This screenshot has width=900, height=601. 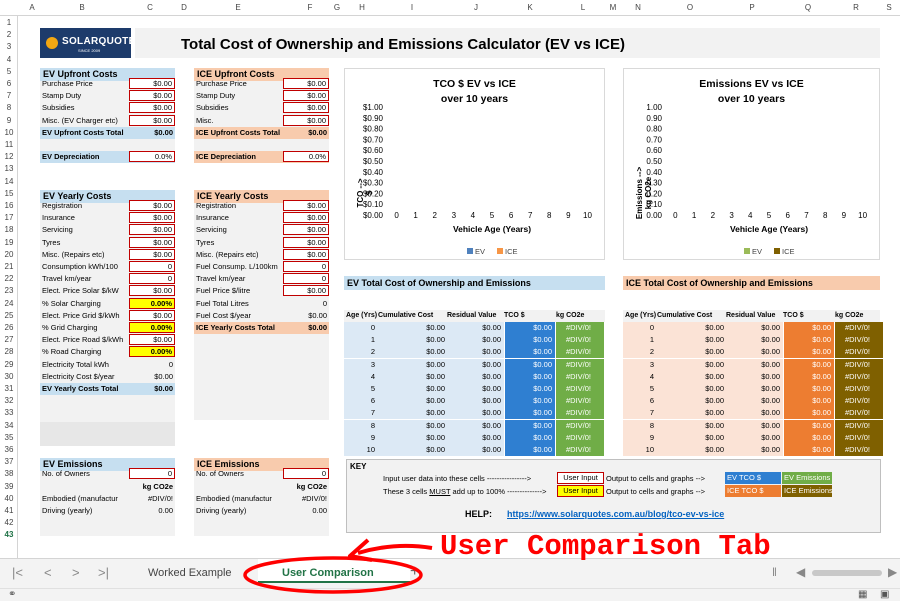 I want to click on annotation-text: User Comparison Tab, so click(x=605, y=546).